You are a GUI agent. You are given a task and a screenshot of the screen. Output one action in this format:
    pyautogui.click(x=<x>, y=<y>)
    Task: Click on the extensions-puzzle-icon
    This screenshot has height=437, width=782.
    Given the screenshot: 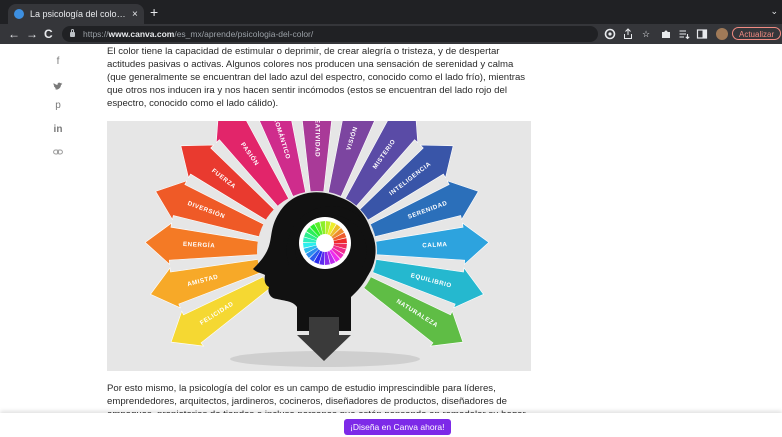 What is the action you would take?
    pyautogui.click(x=666, y=34)
    